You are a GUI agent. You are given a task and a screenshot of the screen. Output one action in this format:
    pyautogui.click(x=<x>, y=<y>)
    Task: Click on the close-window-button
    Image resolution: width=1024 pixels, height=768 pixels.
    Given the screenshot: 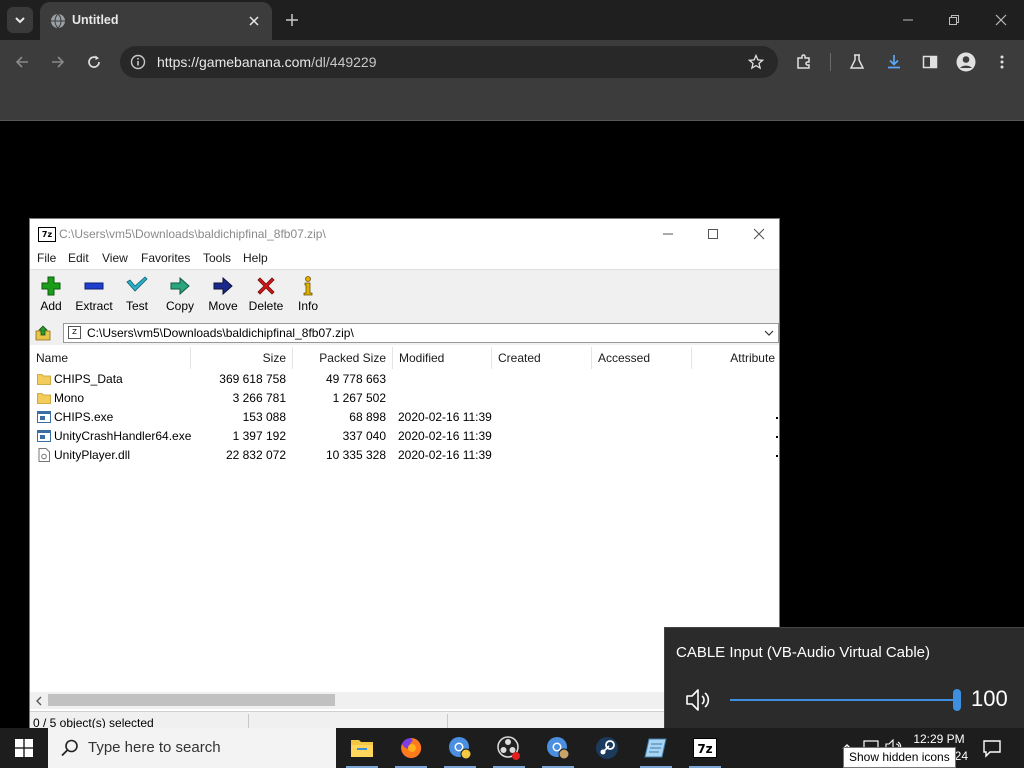 What is the action you would take?
    pyautogui.click(x=1001, y=20)
    